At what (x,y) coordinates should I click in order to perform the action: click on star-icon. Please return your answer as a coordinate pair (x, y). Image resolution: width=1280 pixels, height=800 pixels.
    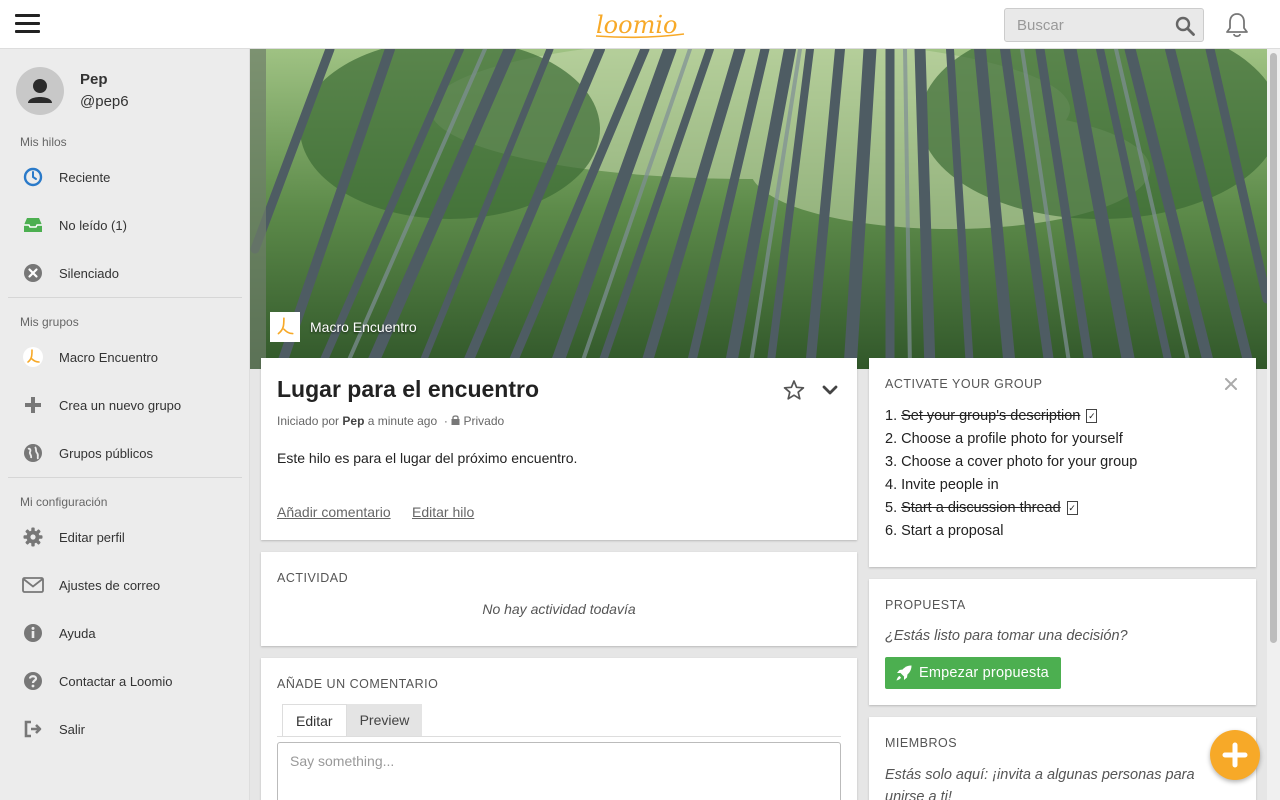
    Looking at the image, I should click on (794, 390).